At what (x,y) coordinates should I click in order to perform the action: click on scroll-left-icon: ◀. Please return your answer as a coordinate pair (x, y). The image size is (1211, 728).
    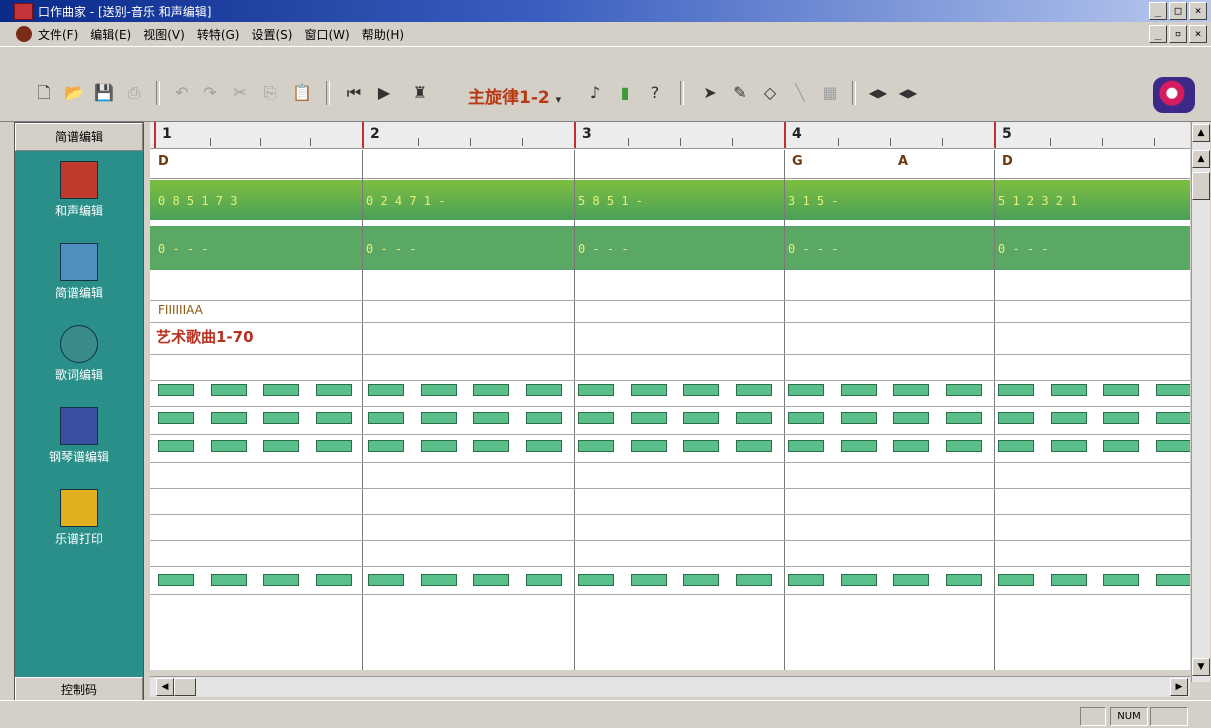
    Looking at the image, I should click on (165, 687).